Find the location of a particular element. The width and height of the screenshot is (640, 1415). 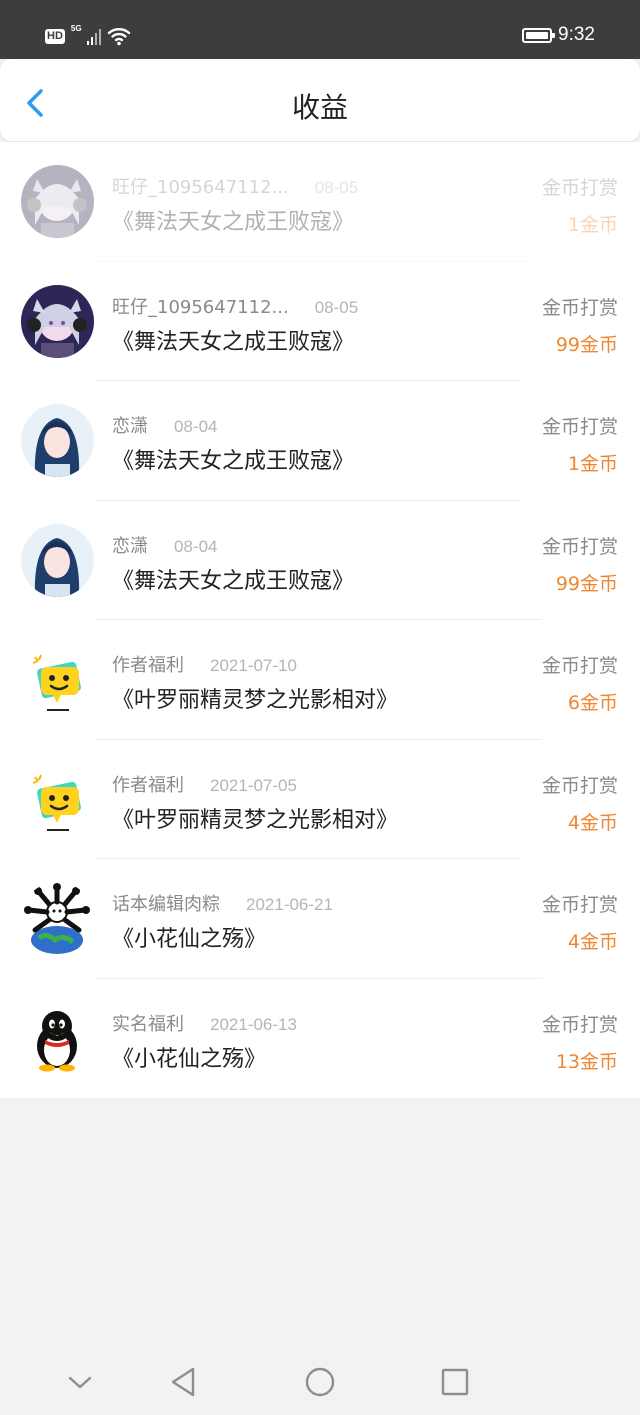

list-item: 作者福利 2021-07-10 《叶罗丽精灵梦之光影相对》 金币打赏 6金币 is located at coordinates (320, 680).